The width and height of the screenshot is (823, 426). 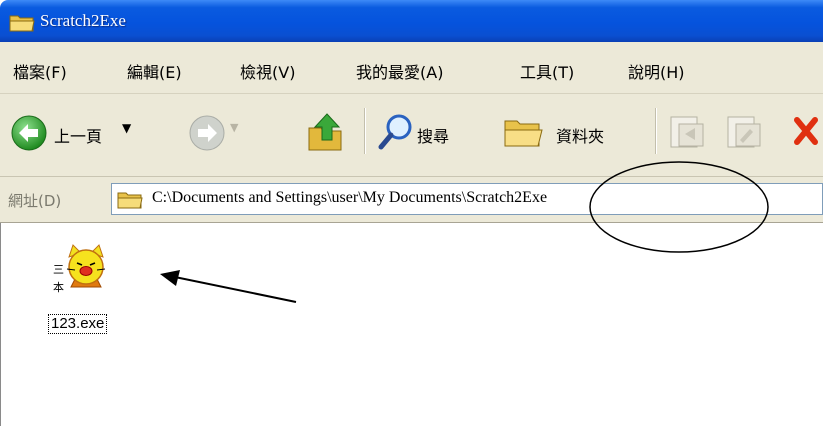 What do you see at coordinates (679, 207) in the screenshot?
I see `annotation-ellipse` at bounding box center [679, 207].